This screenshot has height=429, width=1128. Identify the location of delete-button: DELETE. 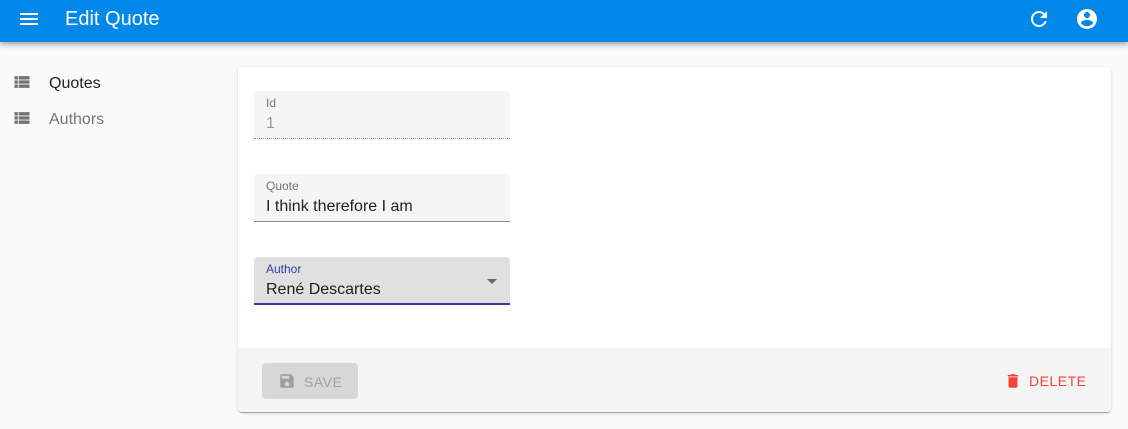
(1047, 381).